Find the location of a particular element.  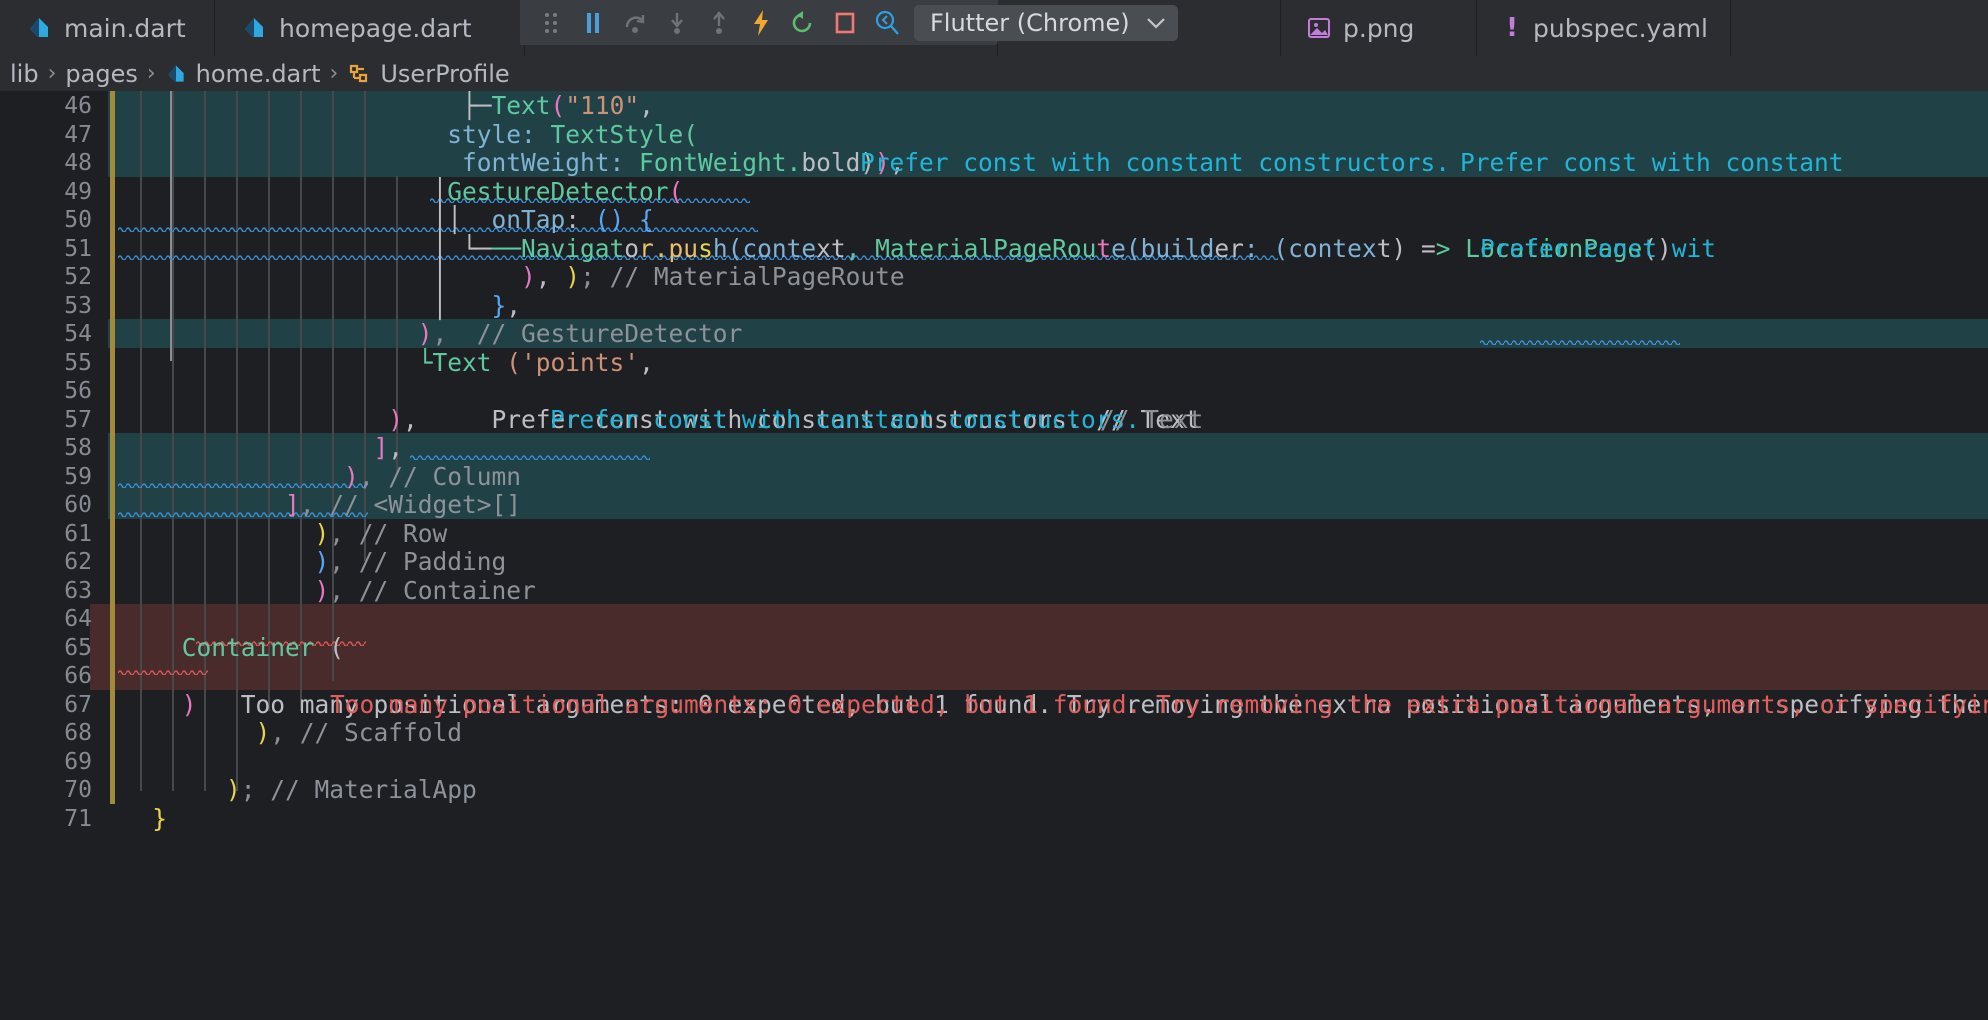

code-line: } is located at coordinates (137, 819).